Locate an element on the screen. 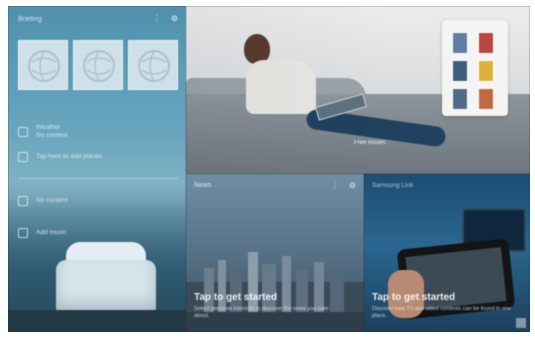 The height and width of the screenshot is (338, 535). news-header: News is located at coordinates (203, 185).